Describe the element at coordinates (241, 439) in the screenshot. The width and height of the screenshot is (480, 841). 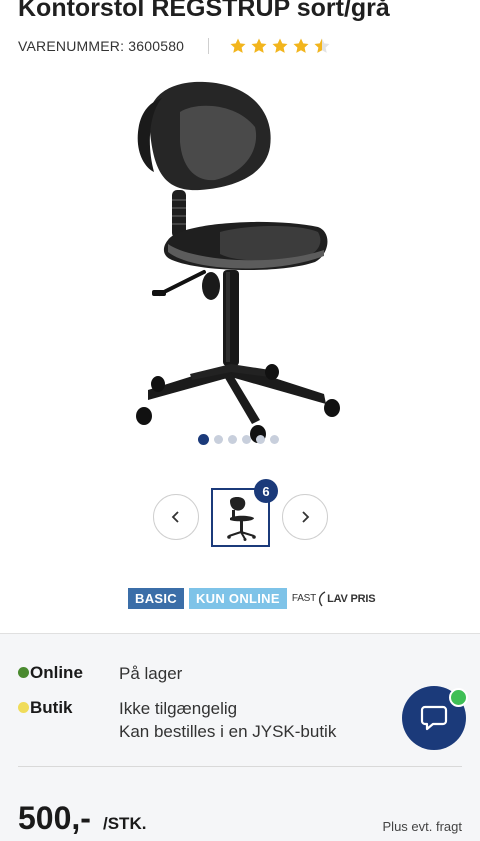
I see `carousel-dots` at that location.